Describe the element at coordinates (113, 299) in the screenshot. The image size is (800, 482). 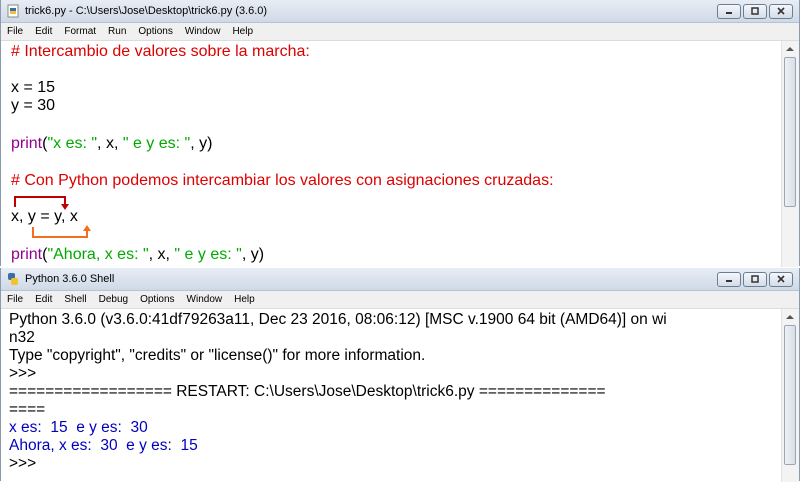
I see `menu-debug: Debug` at that location.